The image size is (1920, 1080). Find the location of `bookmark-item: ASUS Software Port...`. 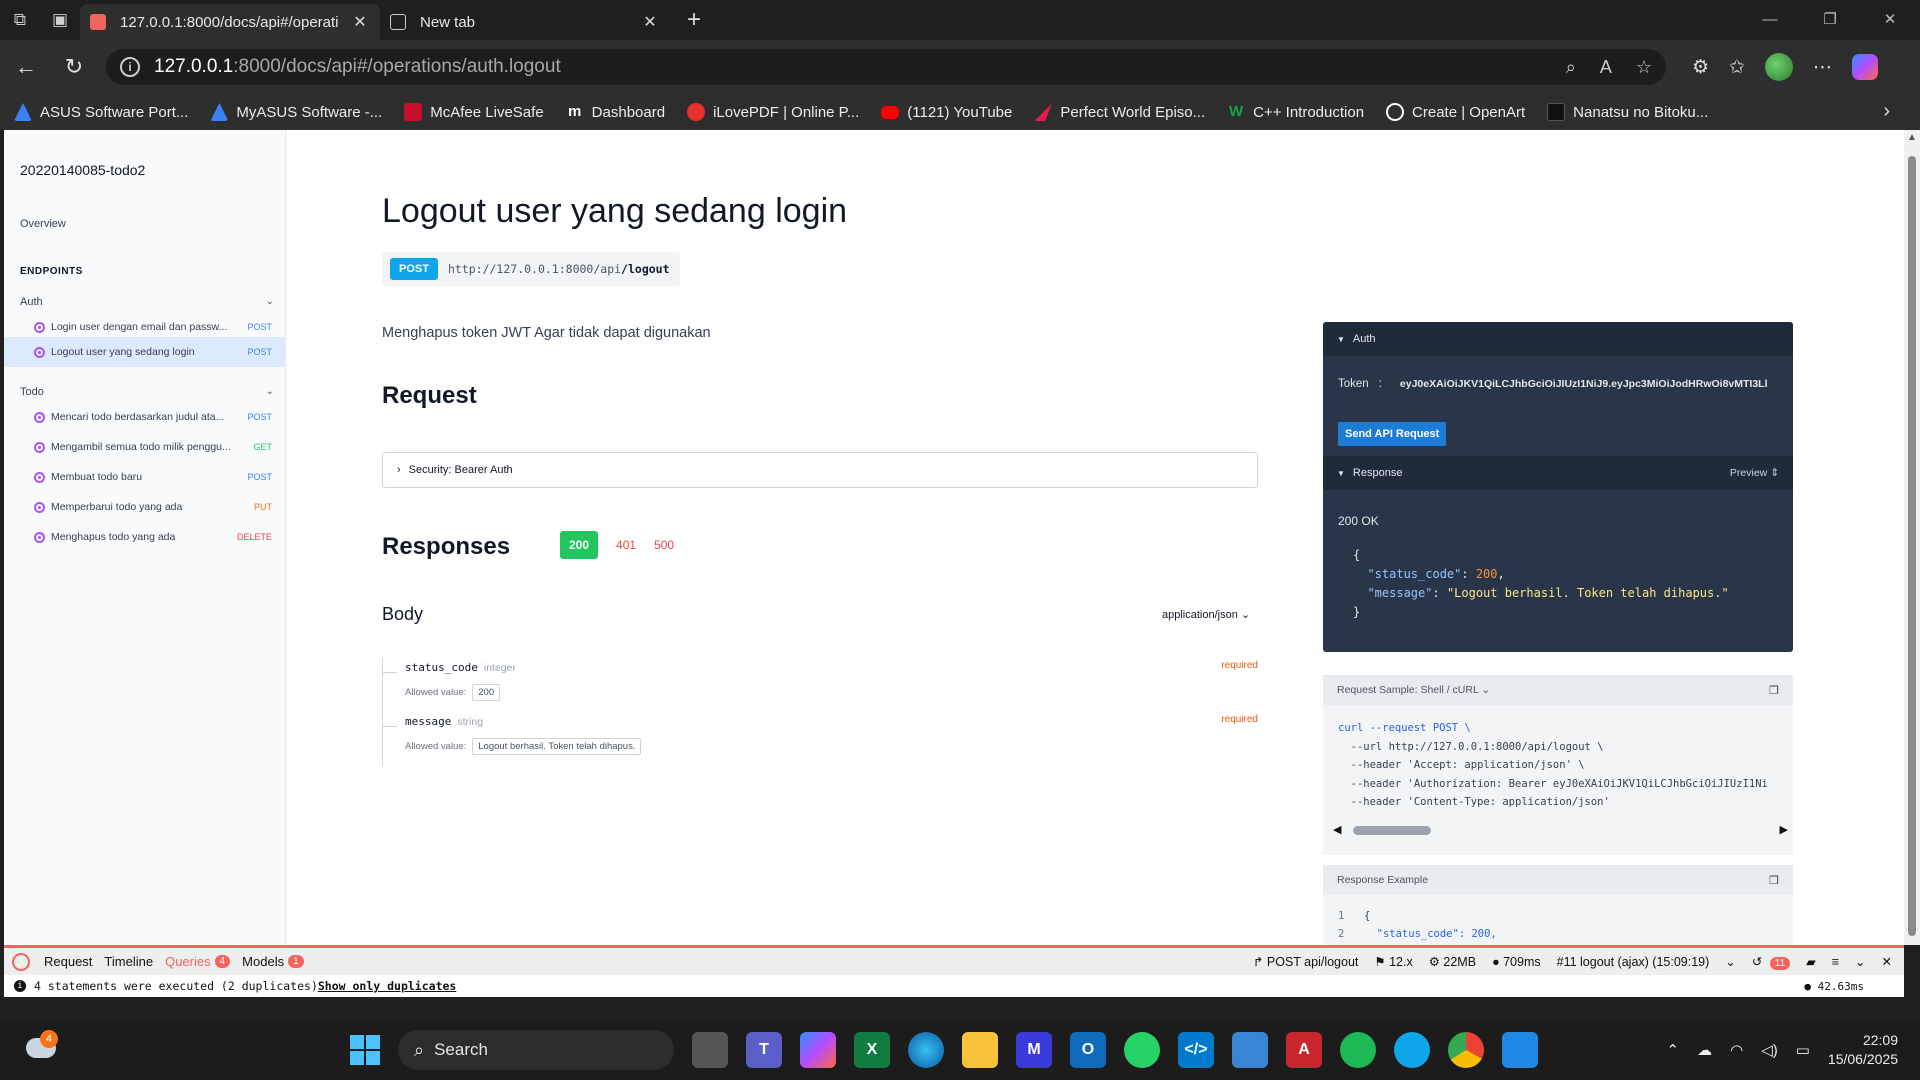

bookmark-item: ASUS Software Port... is located at coordinates (101, 112).